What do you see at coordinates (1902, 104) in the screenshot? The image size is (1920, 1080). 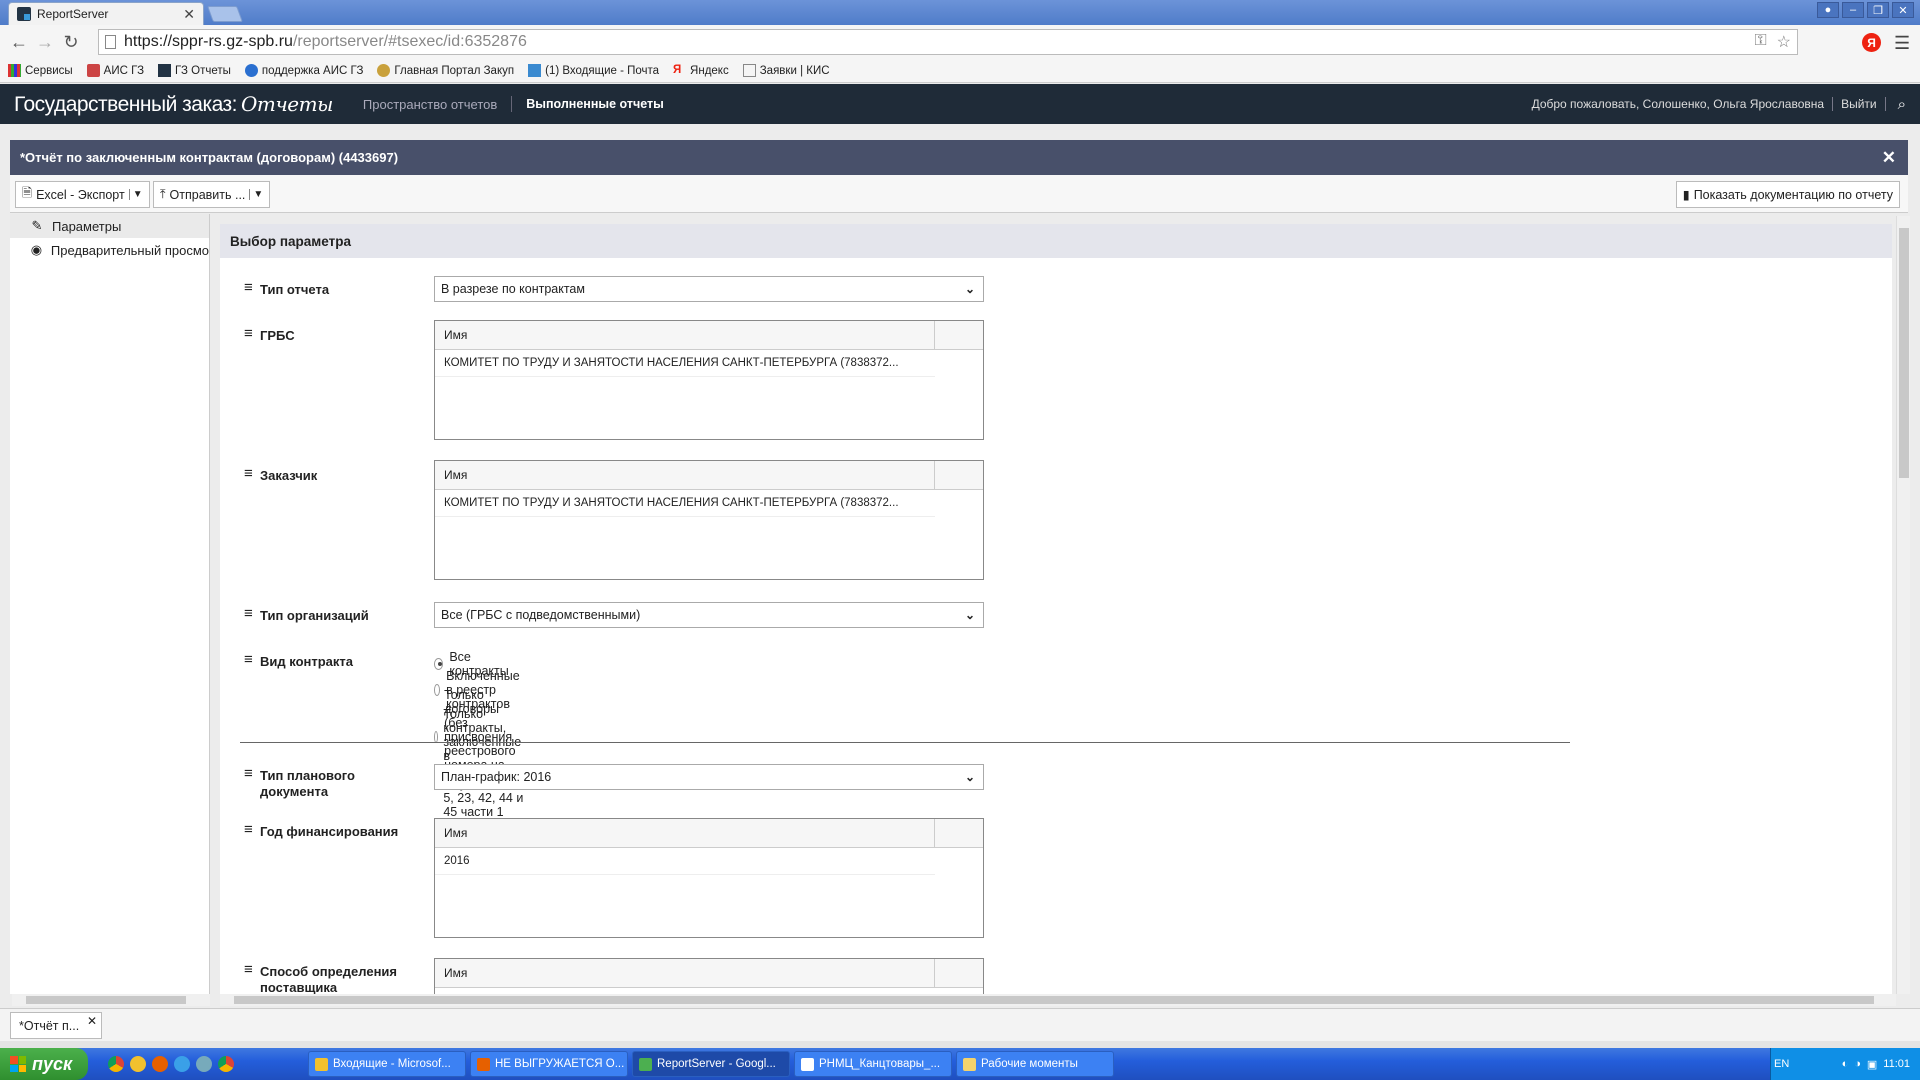 I see `search-icon: ⌕` at bounding box center [1902, 104].